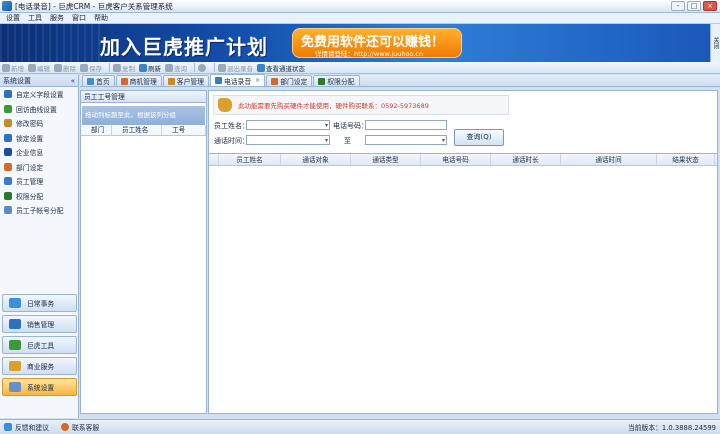 The width and height of the screenshot is (720, 434). Describe the element at coordinates (138, 80) in the screenshot. I see `tab: 商机管理` at that location.